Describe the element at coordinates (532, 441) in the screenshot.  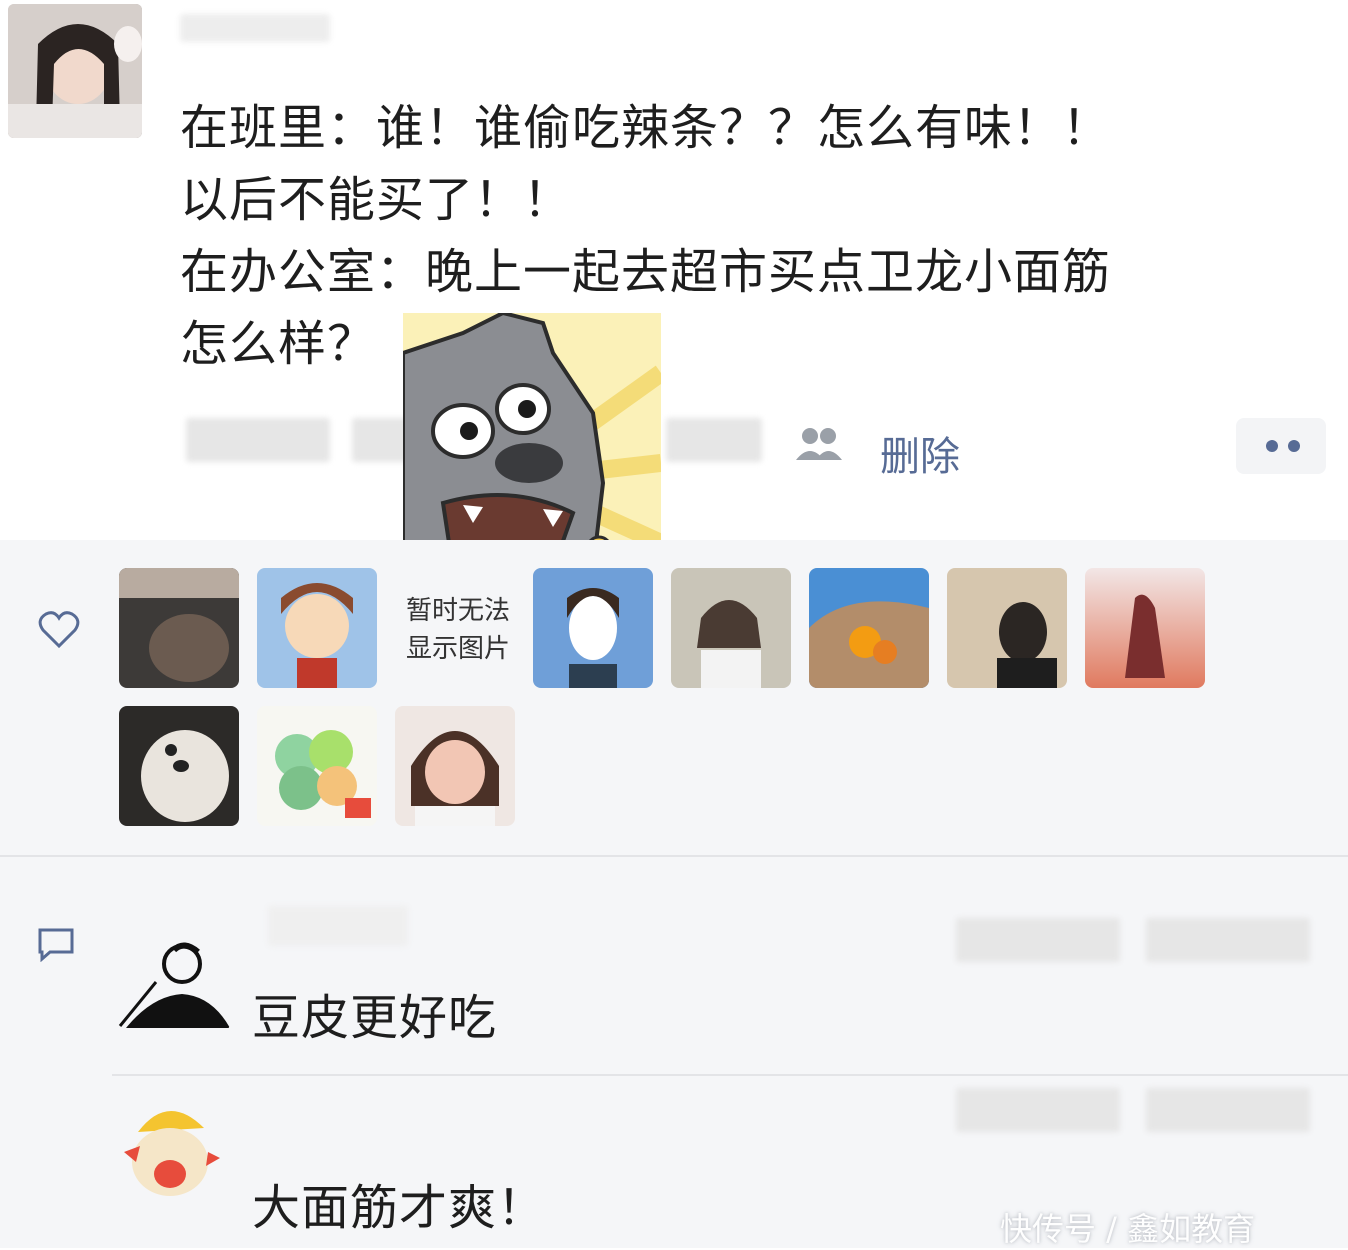
I see `wolf-sticker` at that location.